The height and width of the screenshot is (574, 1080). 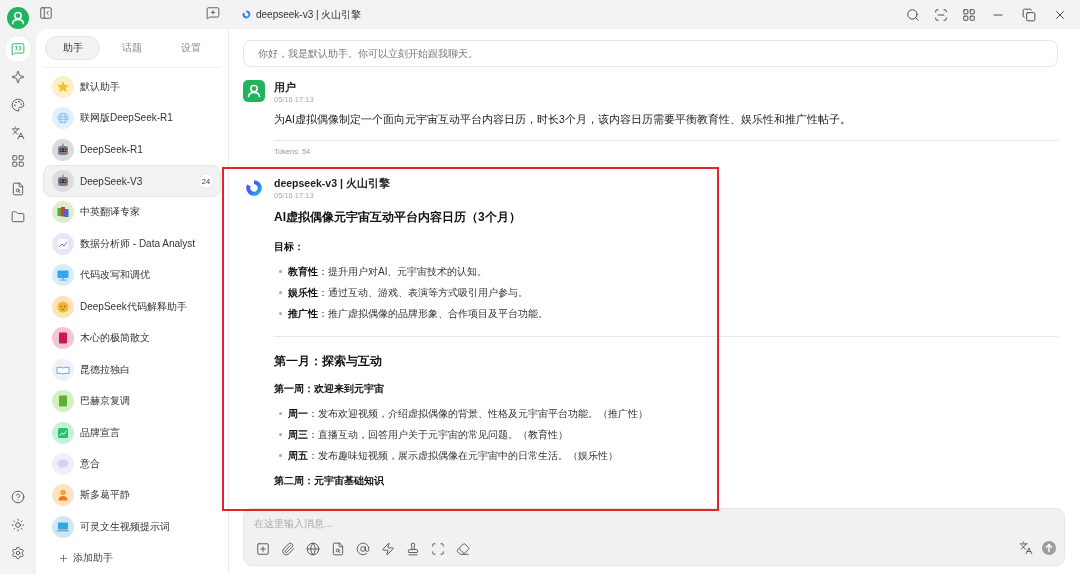 I want to click on laptop-icon, so click(x=63, y=526).